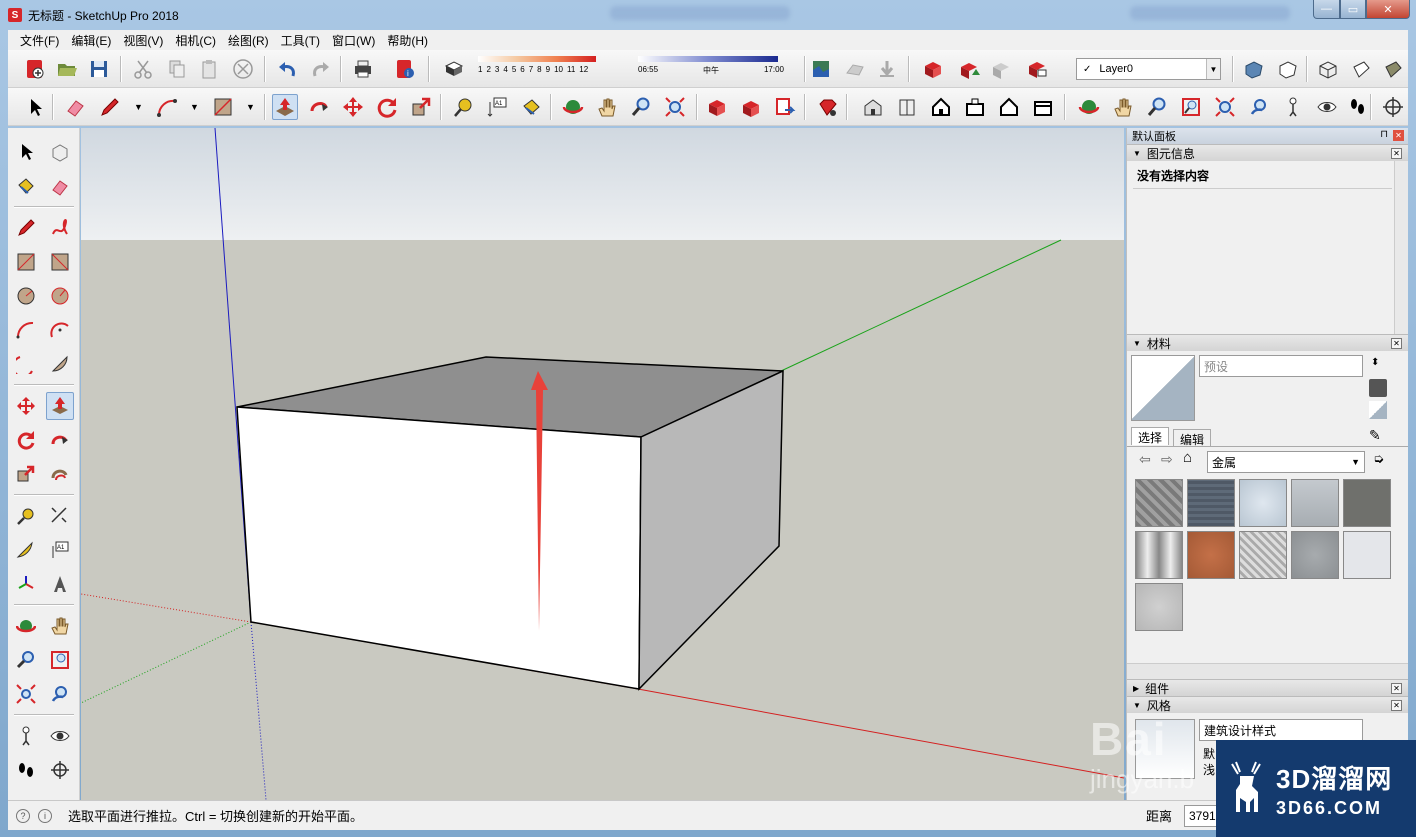 The height and width of the screenshot is (837, 1416). What do you see at coordinates (60, 262) in the screenshot?
I see `palette-rotated-rectangle-button` at bounding box center [60, 262].